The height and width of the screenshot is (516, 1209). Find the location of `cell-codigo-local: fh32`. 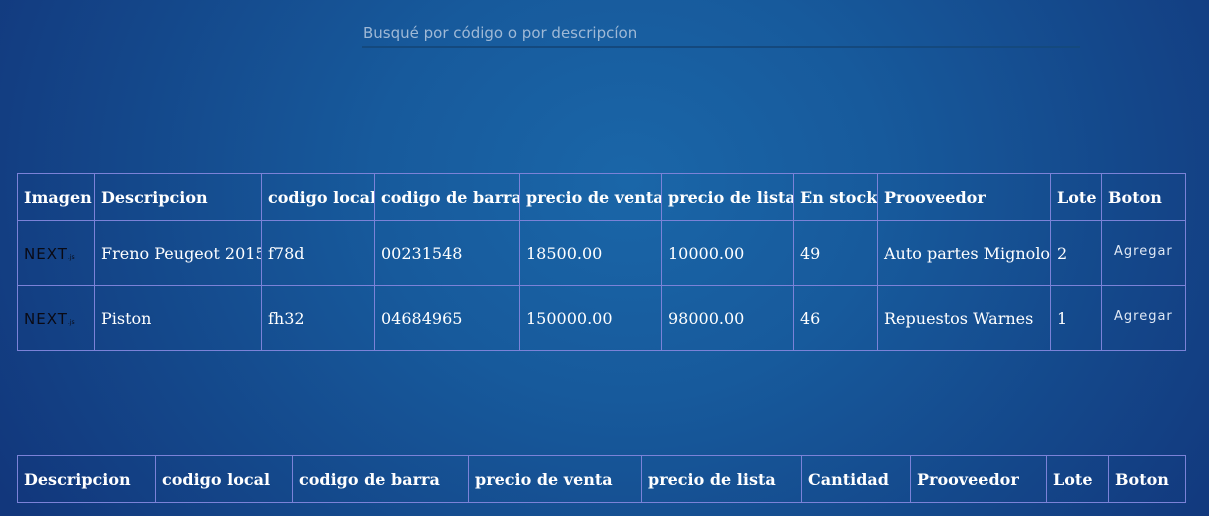

cell-codigo-local: fh32 is located at coordinates (318, 318).